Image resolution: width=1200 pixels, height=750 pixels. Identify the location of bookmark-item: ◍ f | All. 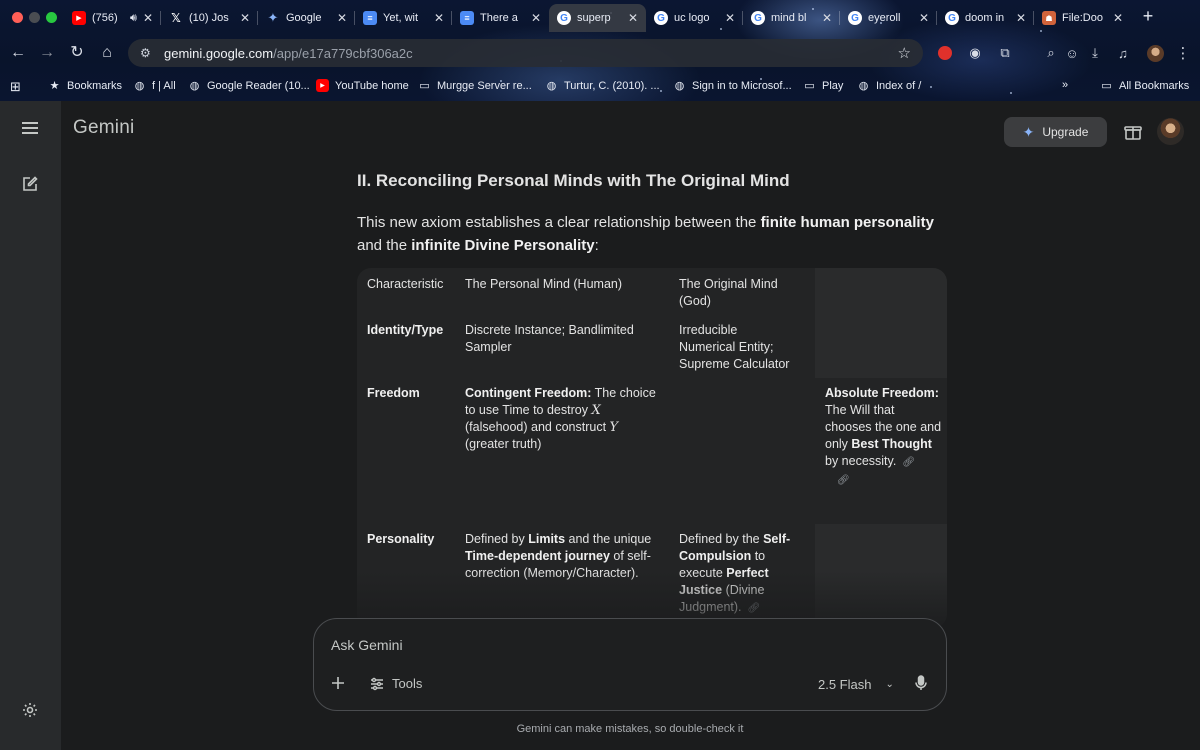
(154, 86).